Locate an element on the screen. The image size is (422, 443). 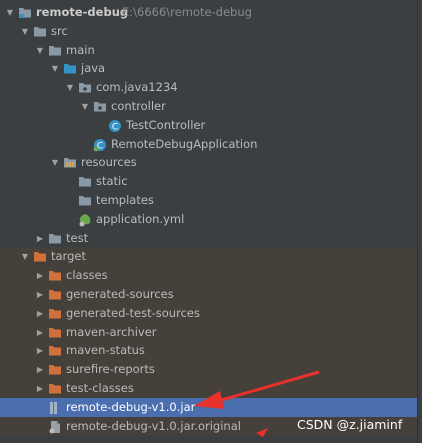
red-annotation-arrow is located at coordinates (257, 389).